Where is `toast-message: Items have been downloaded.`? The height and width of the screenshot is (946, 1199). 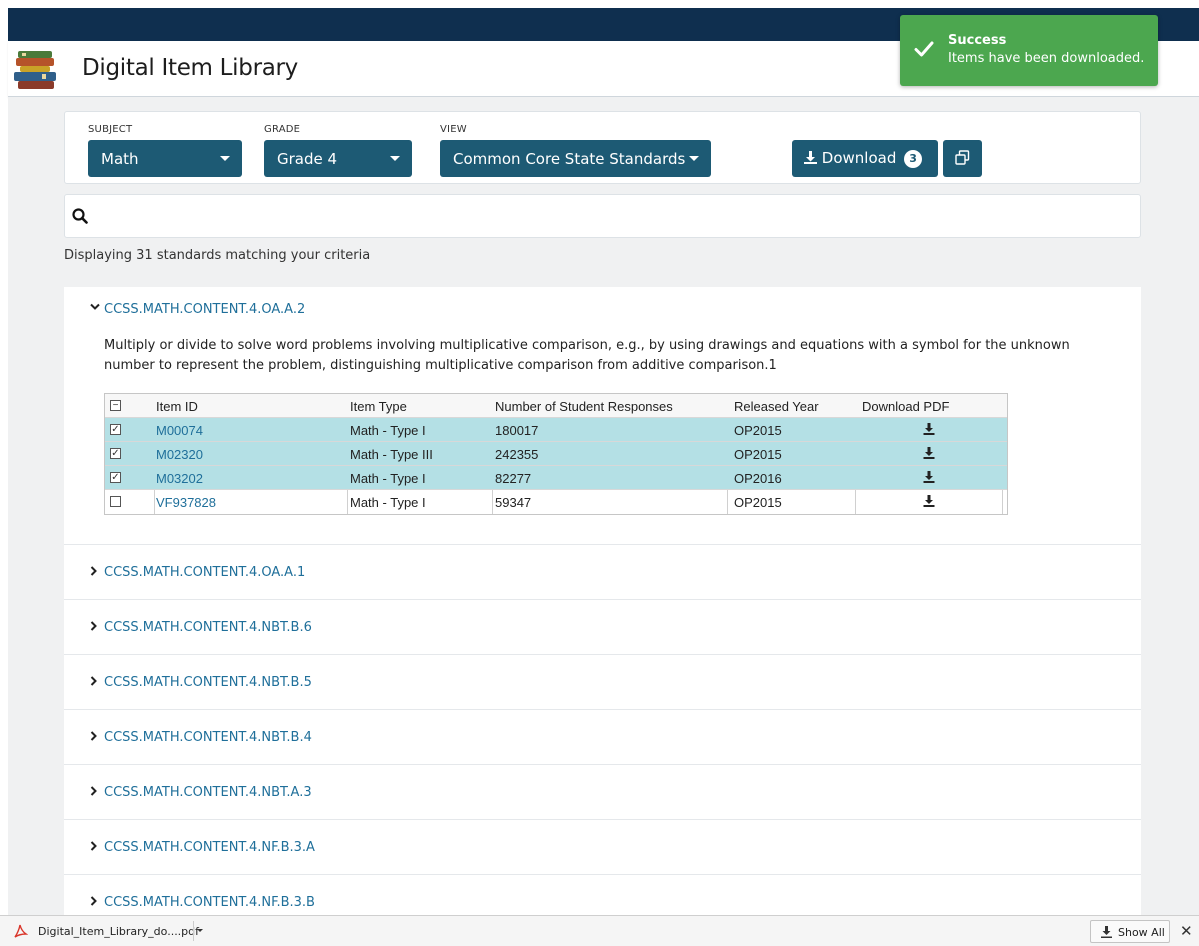 toast-message: Items have been downloaded. is located at coordinates (1046, 58).